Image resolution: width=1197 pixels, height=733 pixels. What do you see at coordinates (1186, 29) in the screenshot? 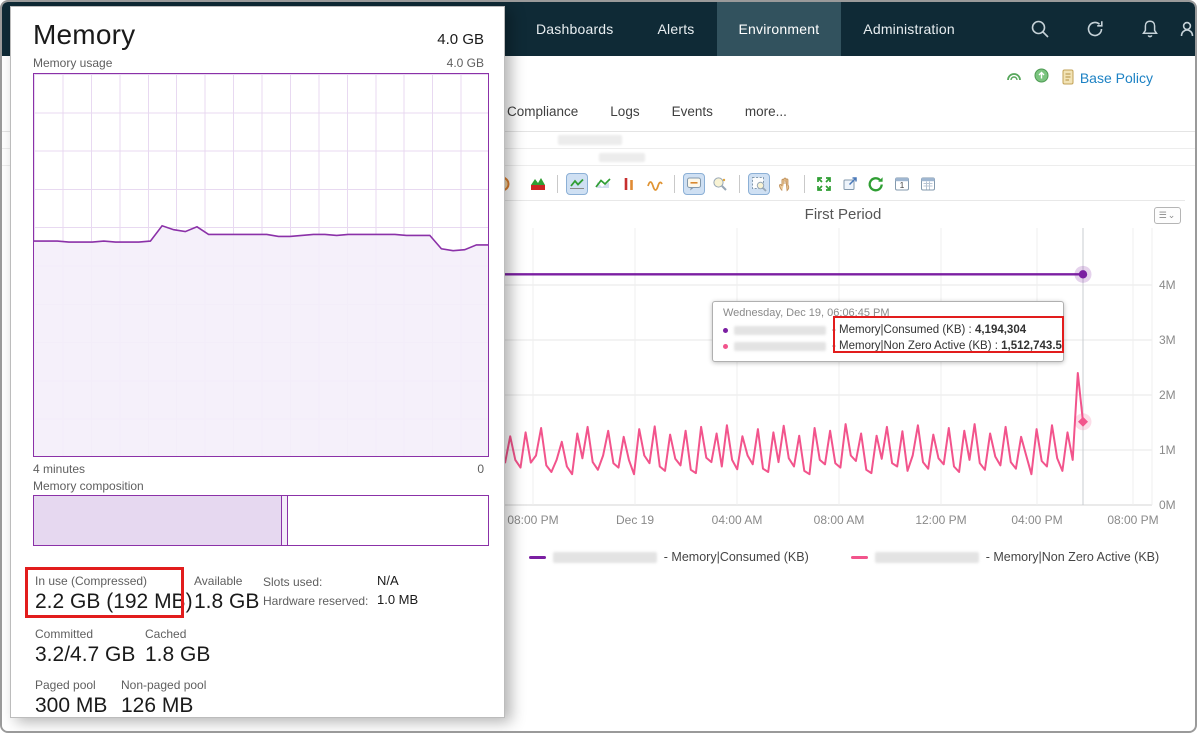
I see `user-icon` at bounding box center [1186, 29].